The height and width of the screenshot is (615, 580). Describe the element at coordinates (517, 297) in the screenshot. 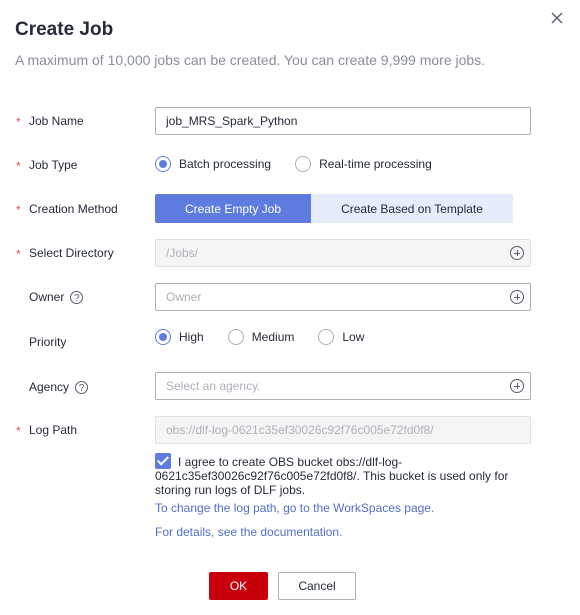

I see `add-owner-icon` at that location.